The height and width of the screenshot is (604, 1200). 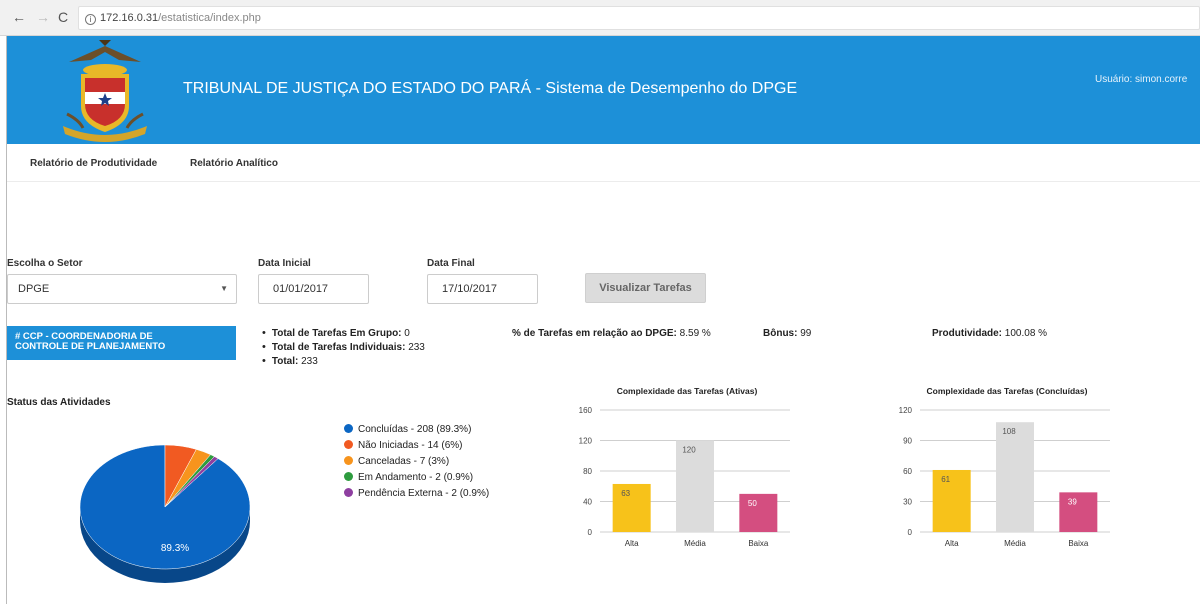 I want to click on productivity-stat: Produtividade: 100.08 %, so click(x=990, y=333).